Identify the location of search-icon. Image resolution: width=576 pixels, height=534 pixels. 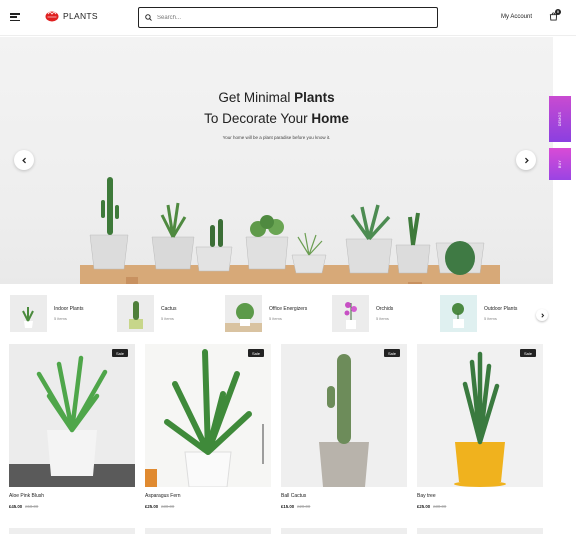
(148, 17).